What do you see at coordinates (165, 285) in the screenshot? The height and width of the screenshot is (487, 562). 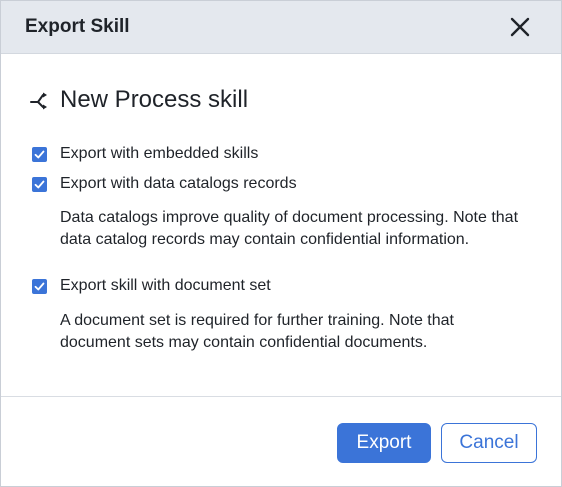 I see `document-set-label: Export skill with document set` at bounding box center [165, 285].